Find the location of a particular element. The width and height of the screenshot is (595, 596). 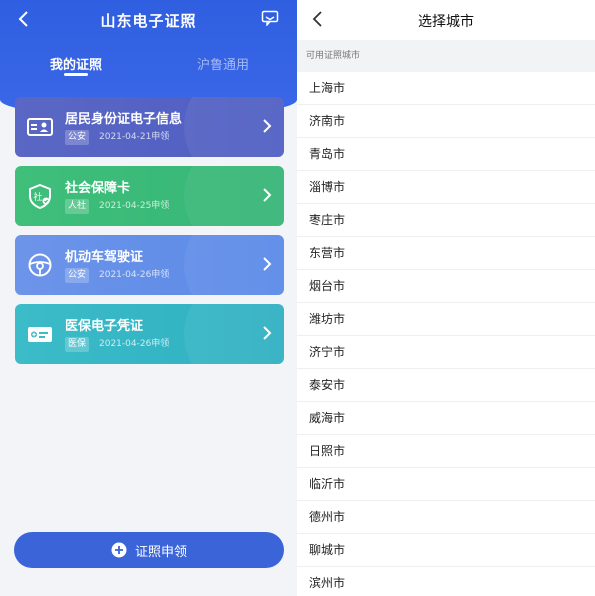

select-city-header: 选择城市 is located at coordinates (446, 20).